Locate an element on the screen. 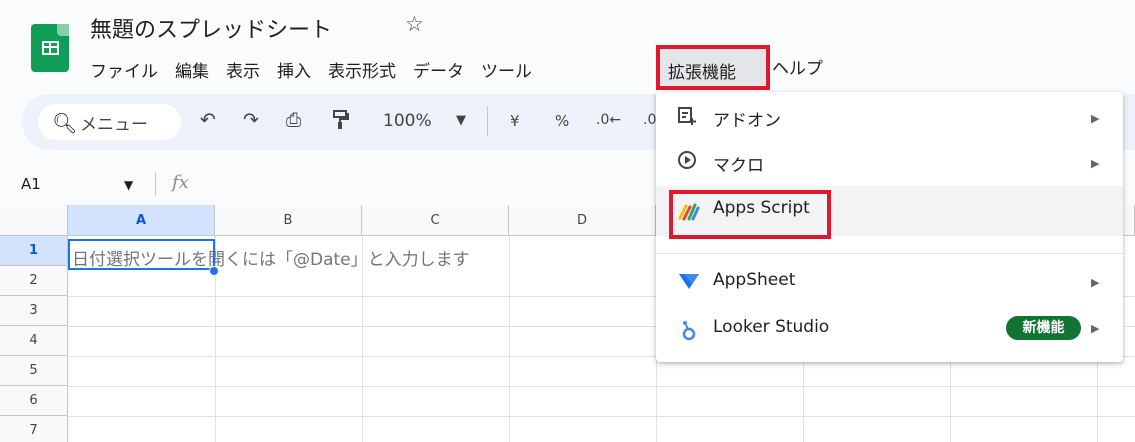 This screenshot has height=442, width=1135. column-header-b: B is located at coordinates (288, 220).